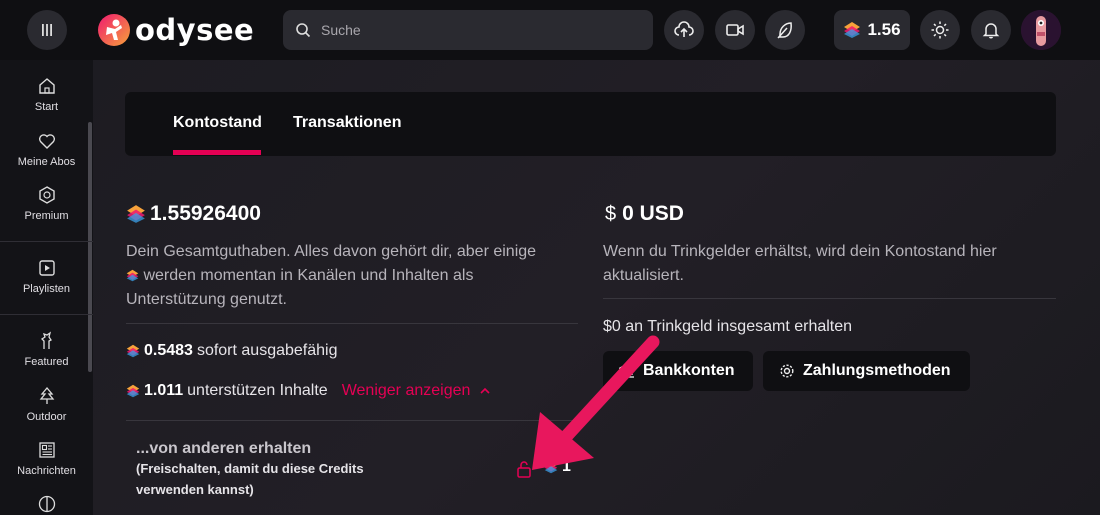  What do you see at coordinates (46, 149) in the screenshot?
I see `sidebar-item-meine-abos: Meine Abos` at bounding box center [46, 149].